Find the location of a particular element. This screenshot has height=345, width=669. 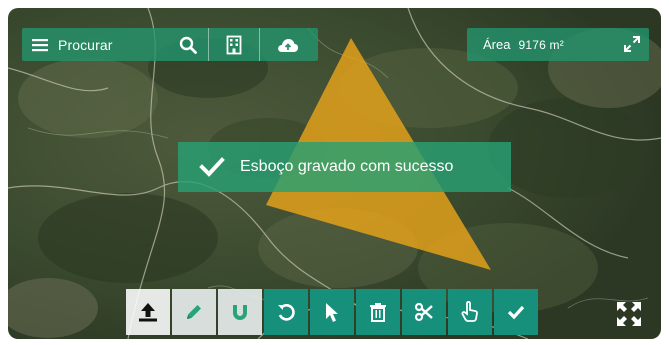

pencil-icon is located at coordinates (194, 312).